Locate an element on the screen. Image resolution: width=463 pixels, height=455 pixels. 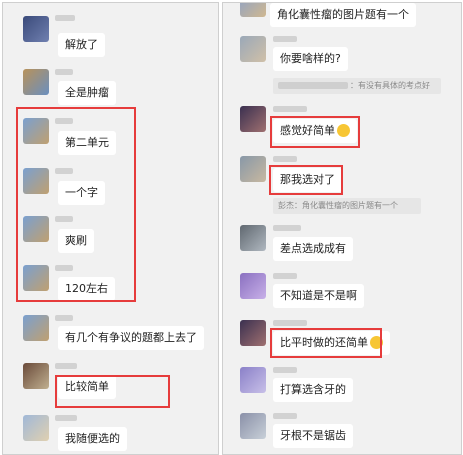
message-bubble: 我随便选的 is located at coordinates (92, 439).